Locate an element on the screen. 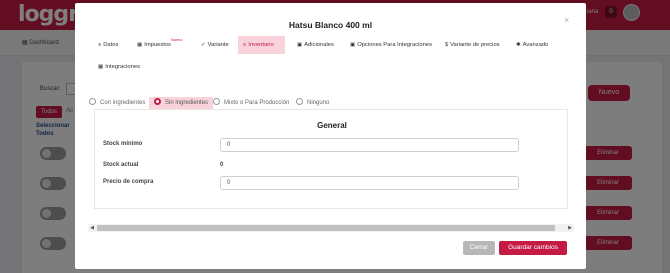 The image size is (670, 273). tab-variante-precios: $ Variante de precios is located at coordinates (472, 45).